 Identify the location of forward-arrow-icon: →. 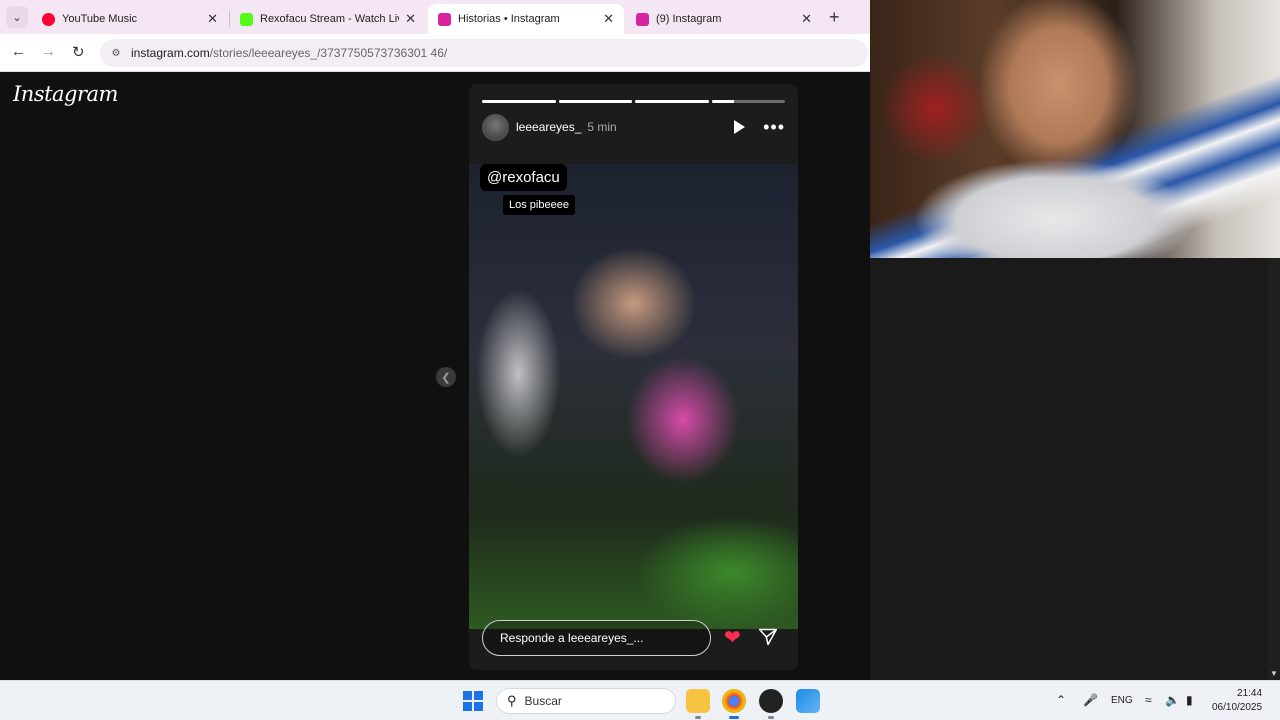
(48, 51).